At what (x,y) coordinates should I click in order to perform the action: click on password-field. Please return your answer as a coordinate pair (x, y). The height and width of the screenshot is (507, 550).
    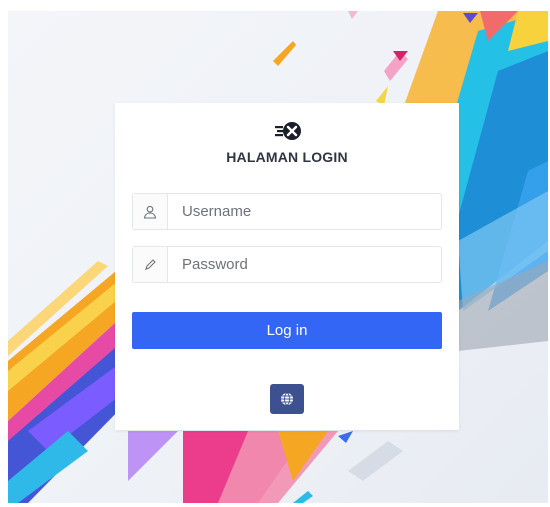
    Looking at the image, I should click on (287, 264).